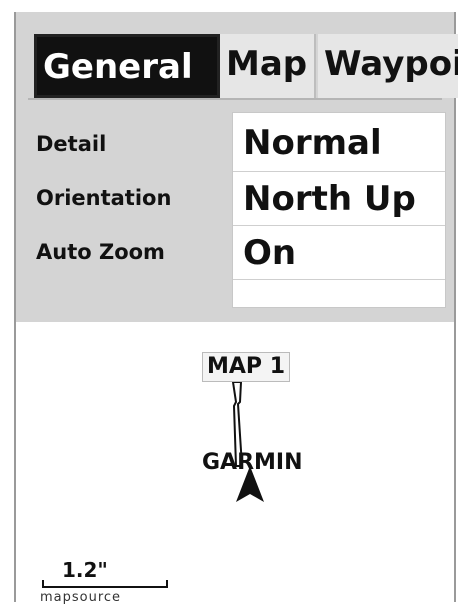 The width and height of the screenshot is (468, 605). I want to click on detail-value: Normal, so click(343, 143).